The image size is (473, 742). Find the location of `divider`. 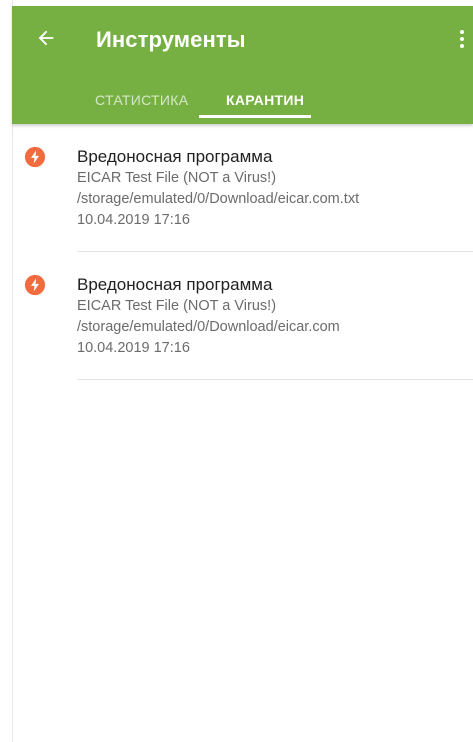

divider is located at coordinates (275, 379).